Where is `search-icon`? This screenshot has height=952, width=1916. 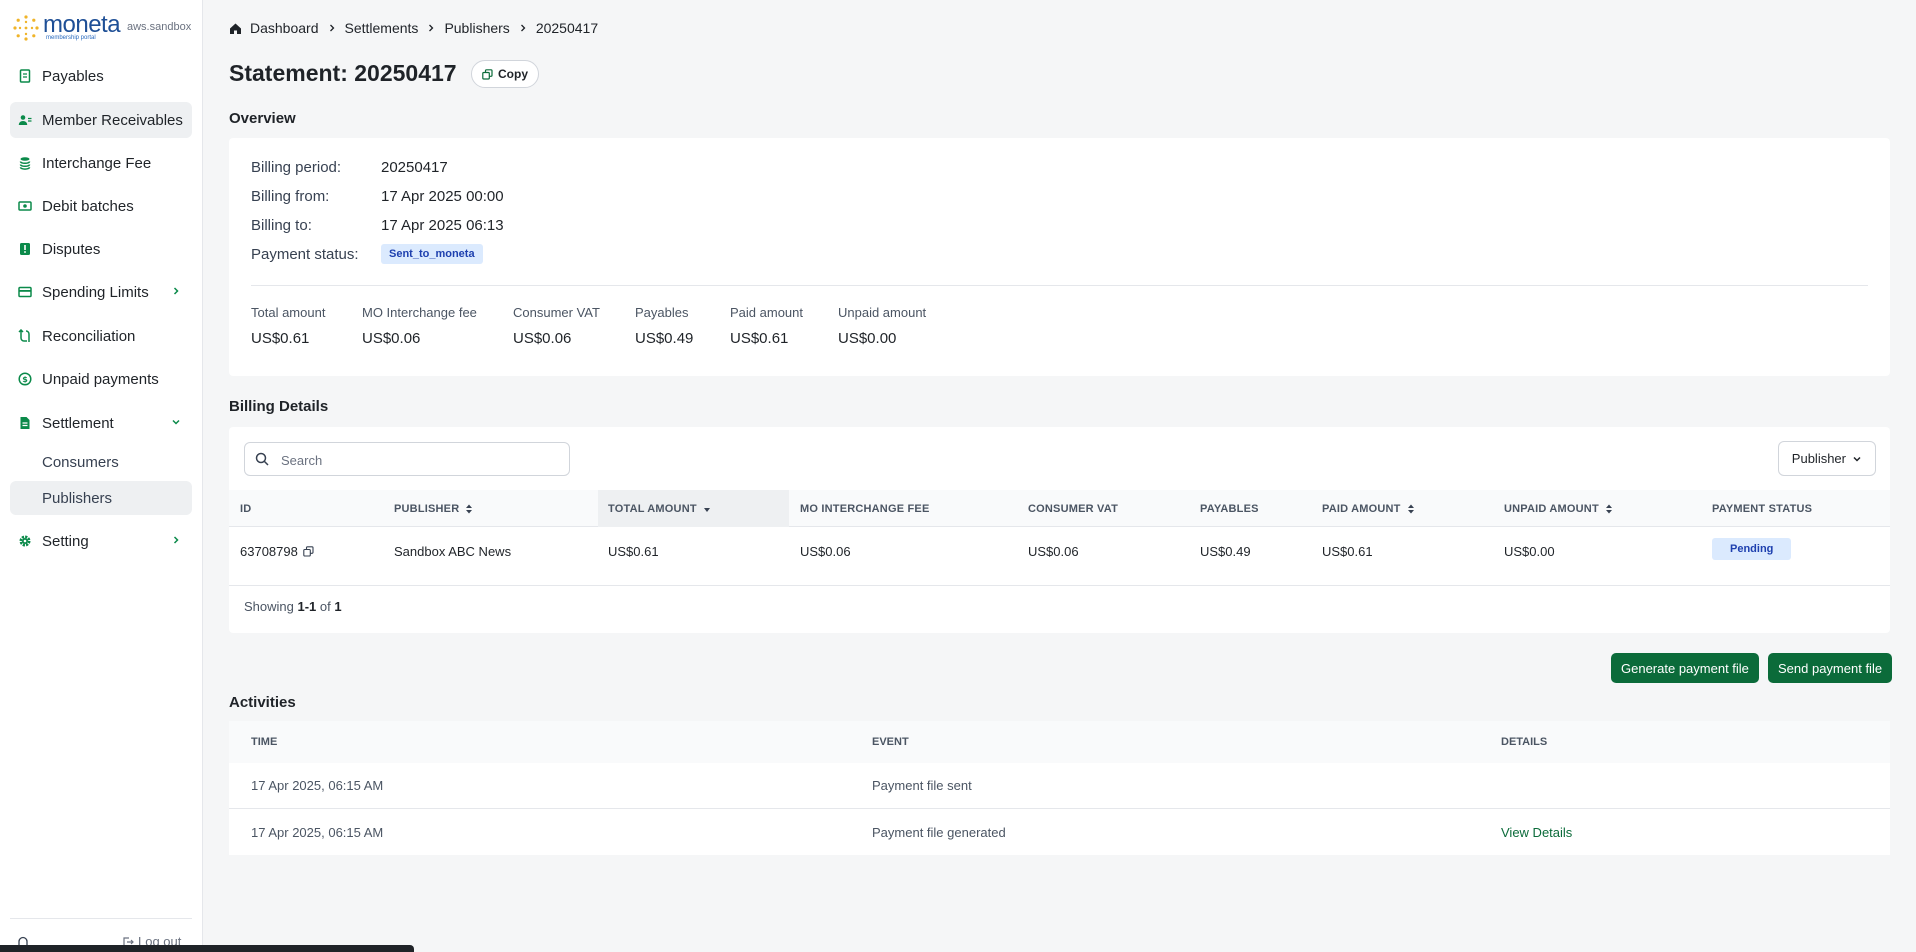
search-icon is located at coordinates (262, 459).